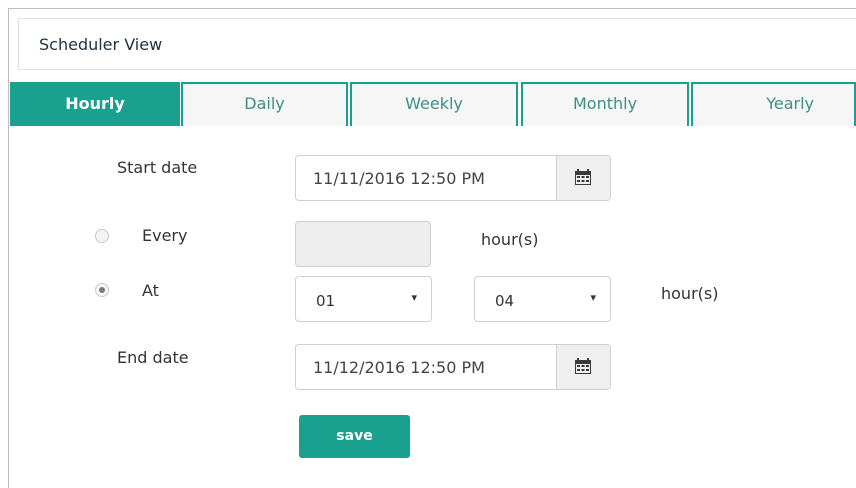  I want to click on tab-weekly: Weekly, so click(434, 104).